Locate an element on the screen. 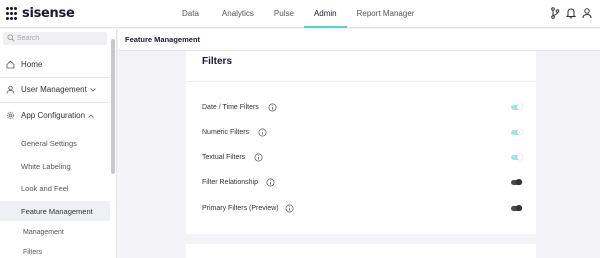 The image size is (600, 258). bell-icon is located at coordinates (571, 13).